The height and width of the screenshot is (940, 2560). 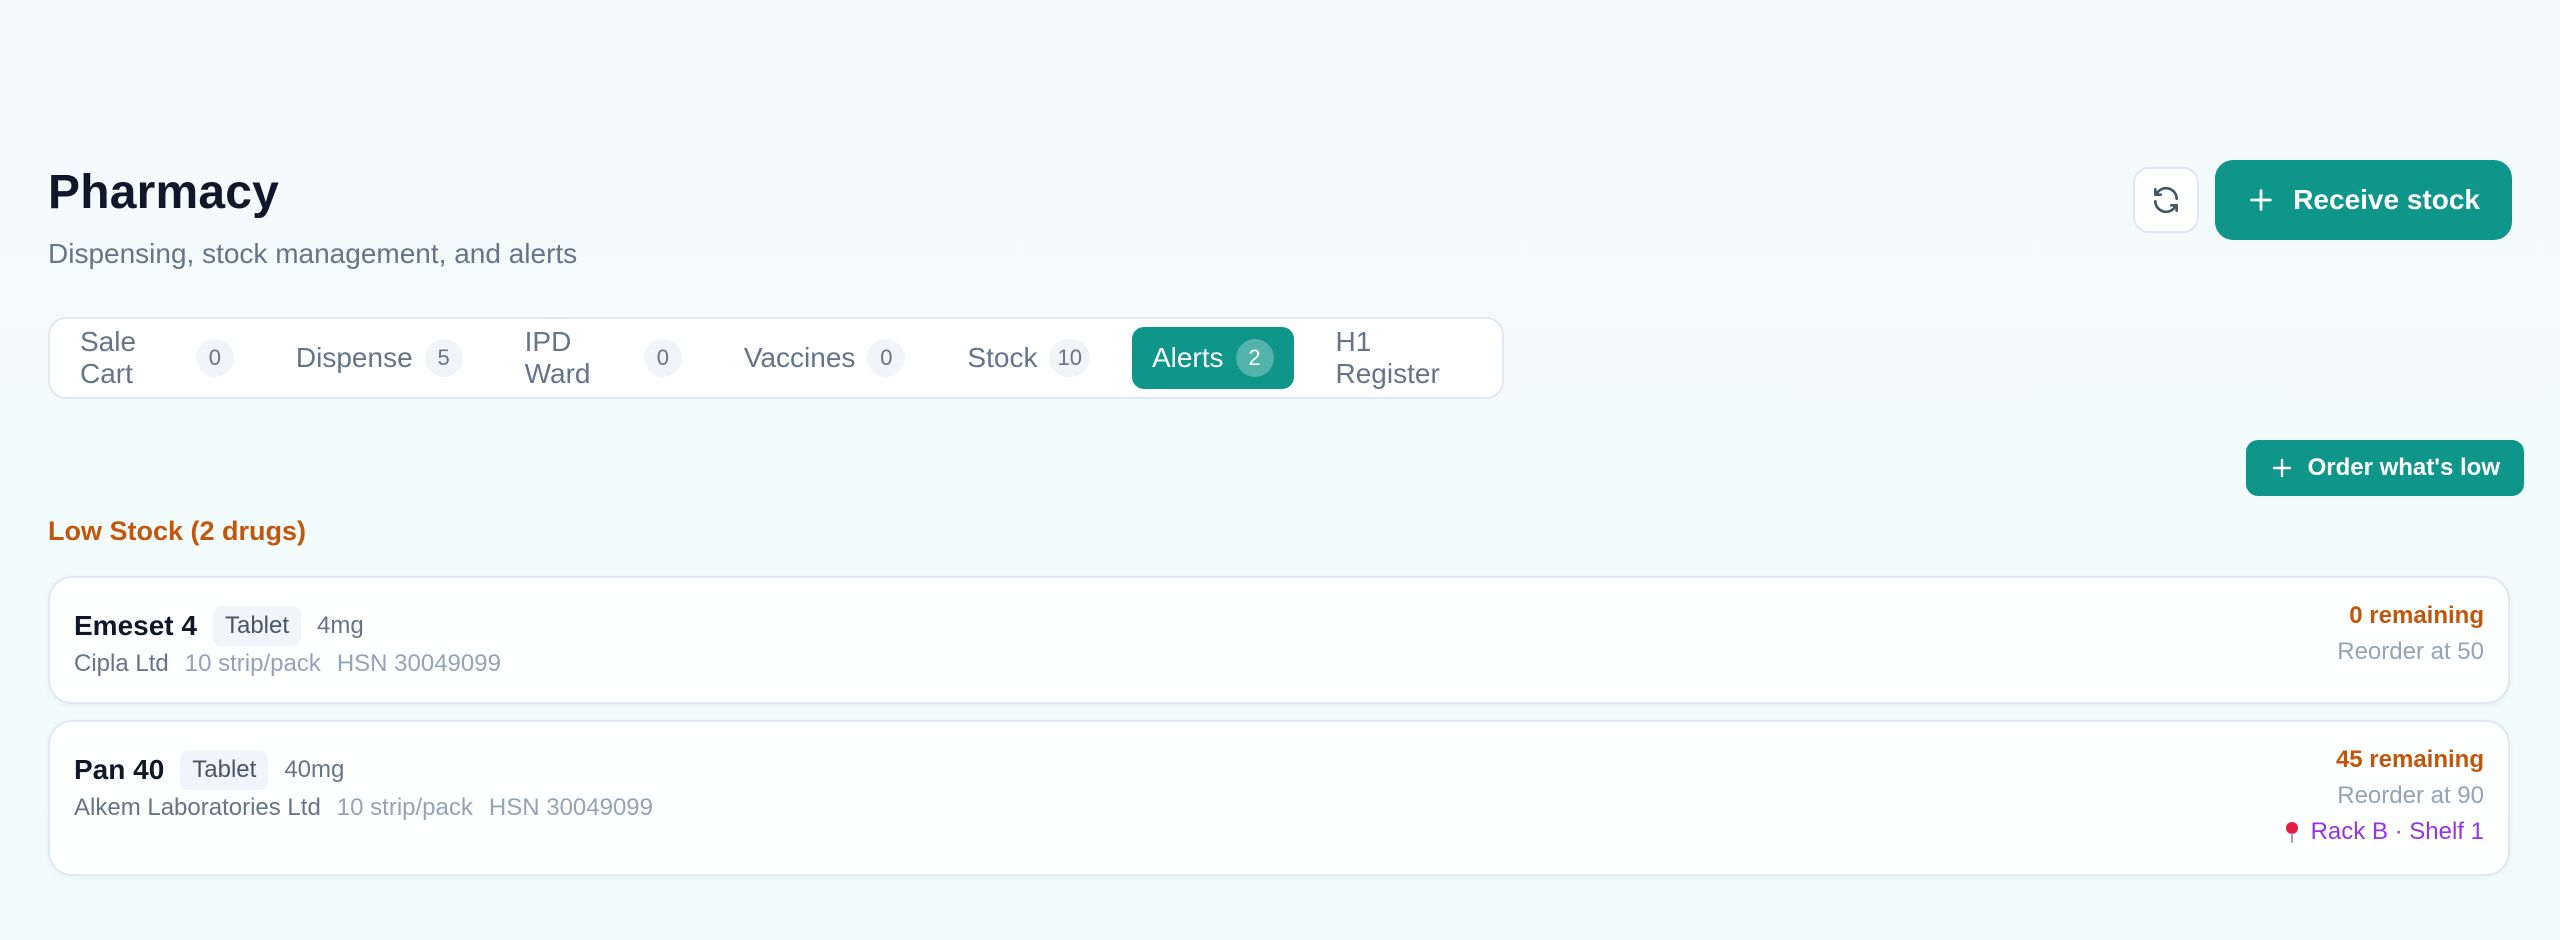 What do you see at coordinates (2386, 199) in the screenshot?
I see `receive-stock-label: Receive stock` at bounding box center [2386, 199].